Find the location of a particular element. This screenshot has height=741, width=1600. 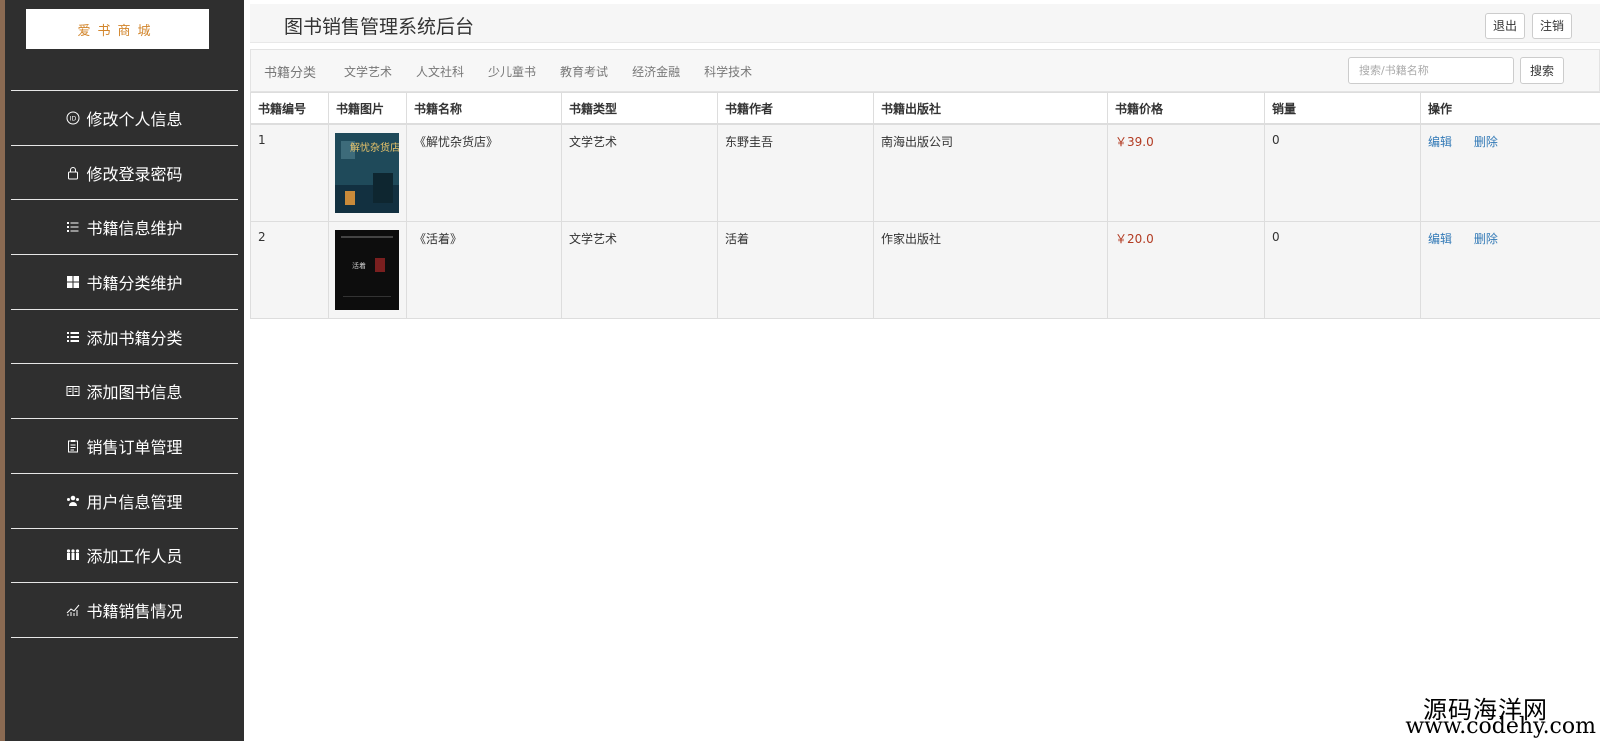

col-header-actions: 操作 is located at coordinates (1510, 108).